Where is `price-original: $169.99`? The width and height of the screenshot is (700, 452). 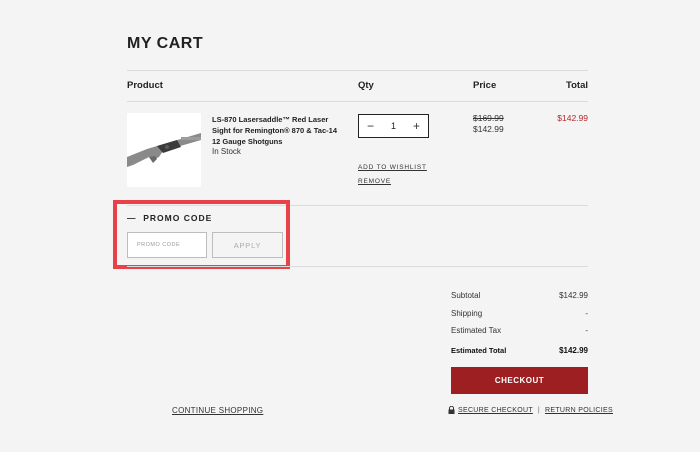 price-original: $169.99 is located at coordinates (488, 118).